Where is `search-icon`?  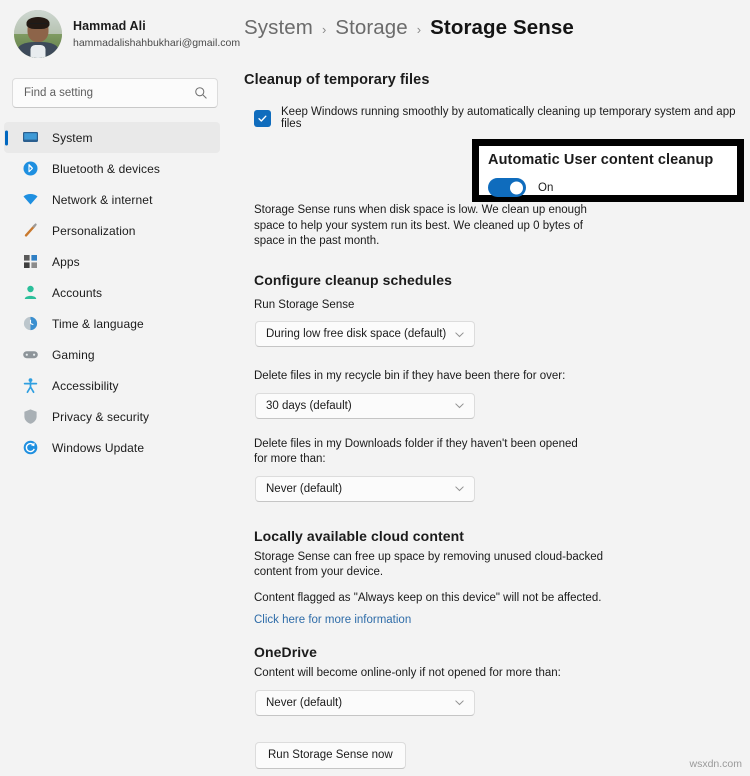 search-icon is located at coordinates (201, 93).